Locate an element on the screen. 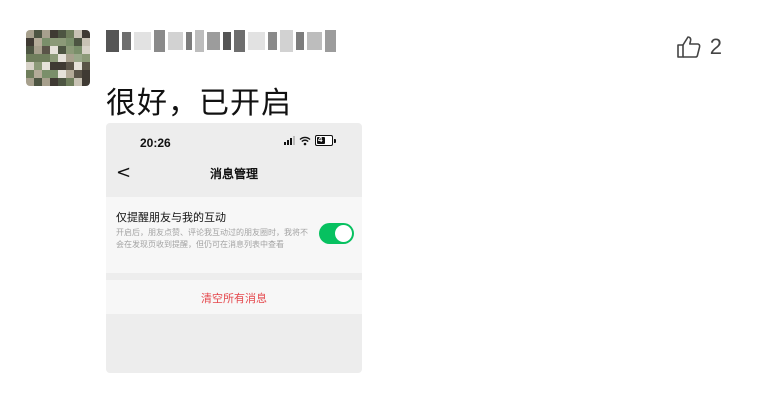  battery-tip is located at coordinates (335, 140).